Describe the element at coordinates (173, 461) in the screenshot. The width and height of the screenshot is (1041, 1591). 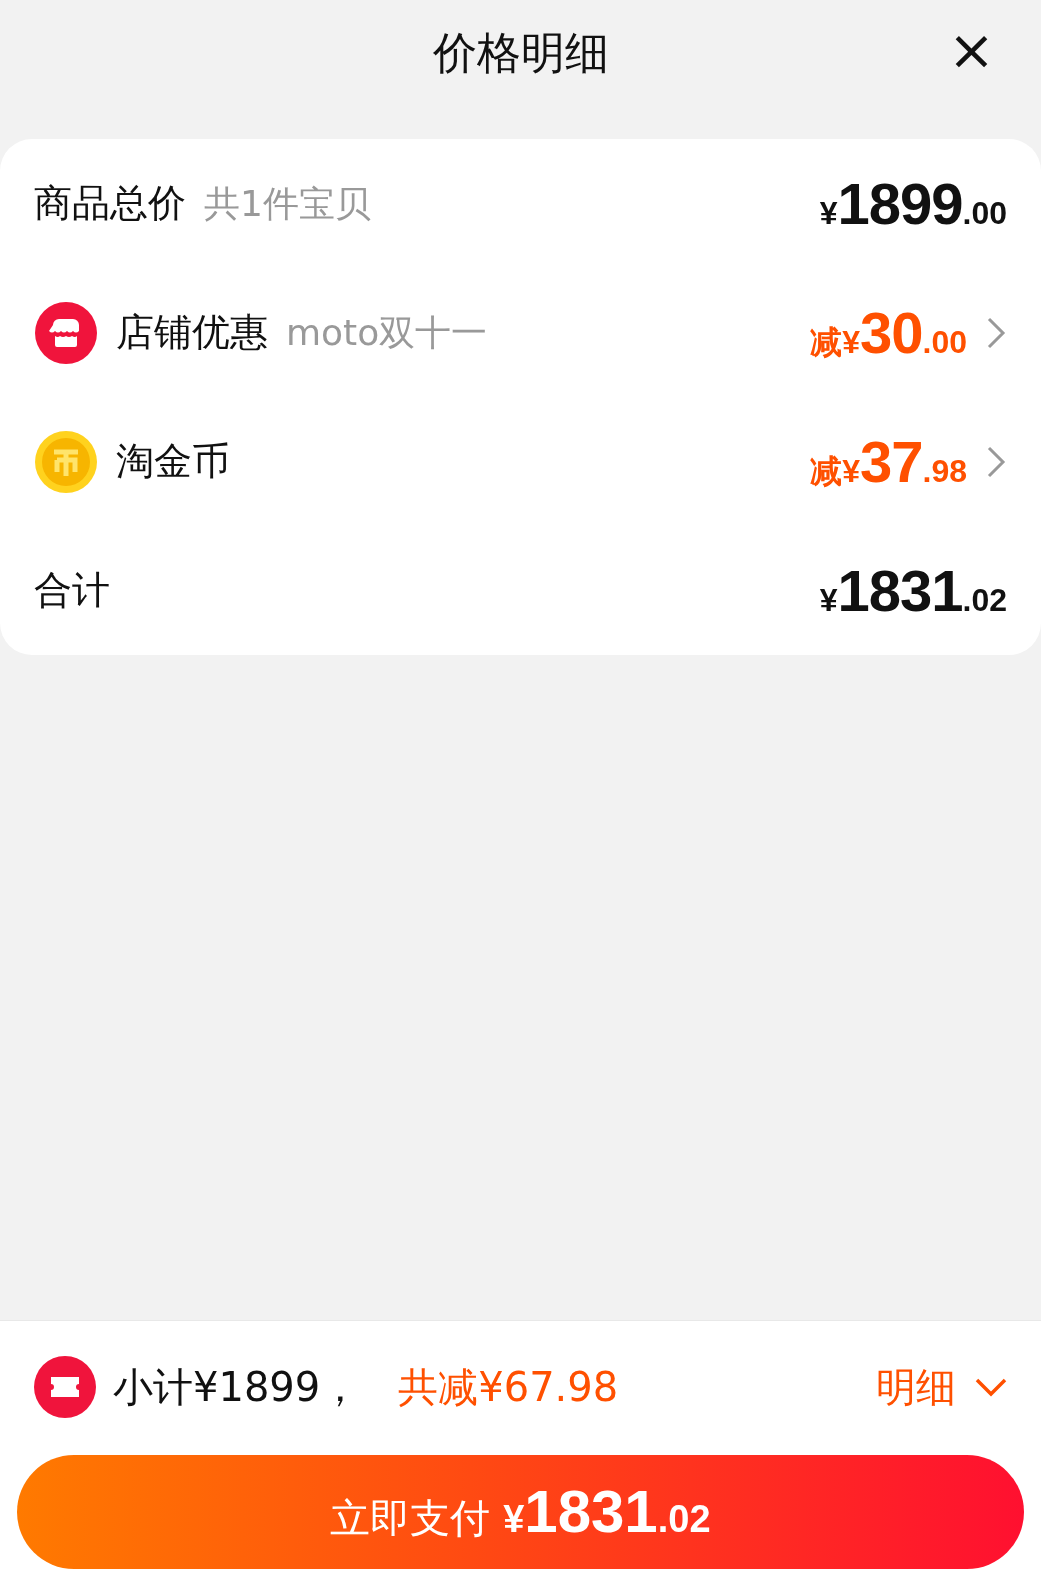
I see `row-label: 淘金币` at that location.